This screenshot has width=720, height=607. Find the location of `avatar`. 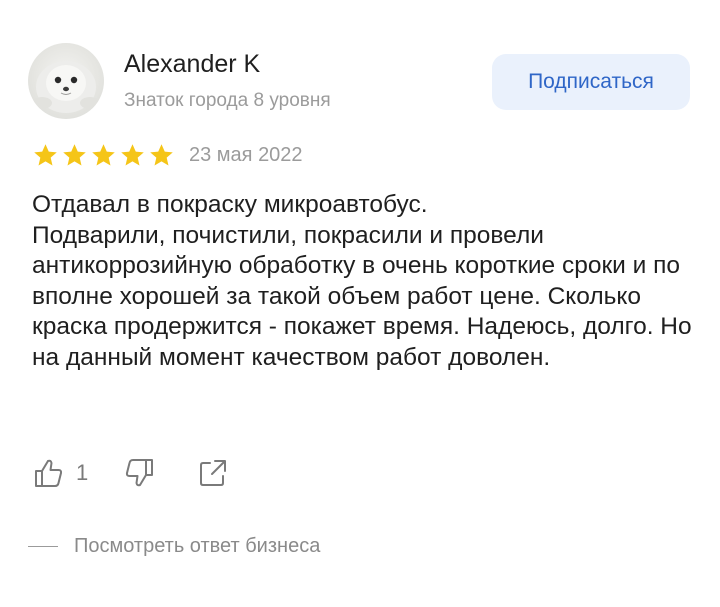

avatar is located at coordinates (66, 81).